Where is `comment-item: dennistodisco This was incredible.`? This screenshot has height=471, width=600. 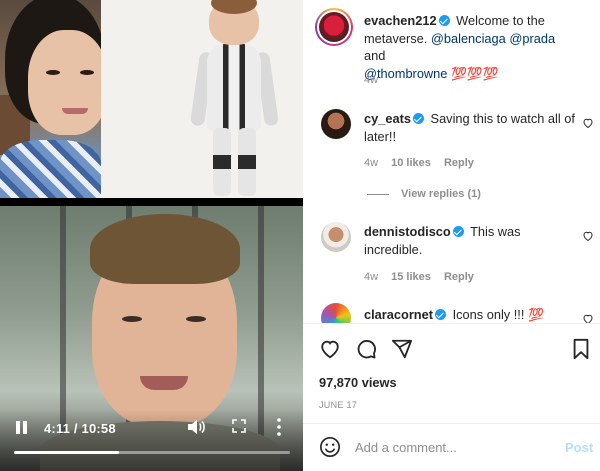
comment-item: dennistodisco This was incredible. is located at coordinates (471, 240).